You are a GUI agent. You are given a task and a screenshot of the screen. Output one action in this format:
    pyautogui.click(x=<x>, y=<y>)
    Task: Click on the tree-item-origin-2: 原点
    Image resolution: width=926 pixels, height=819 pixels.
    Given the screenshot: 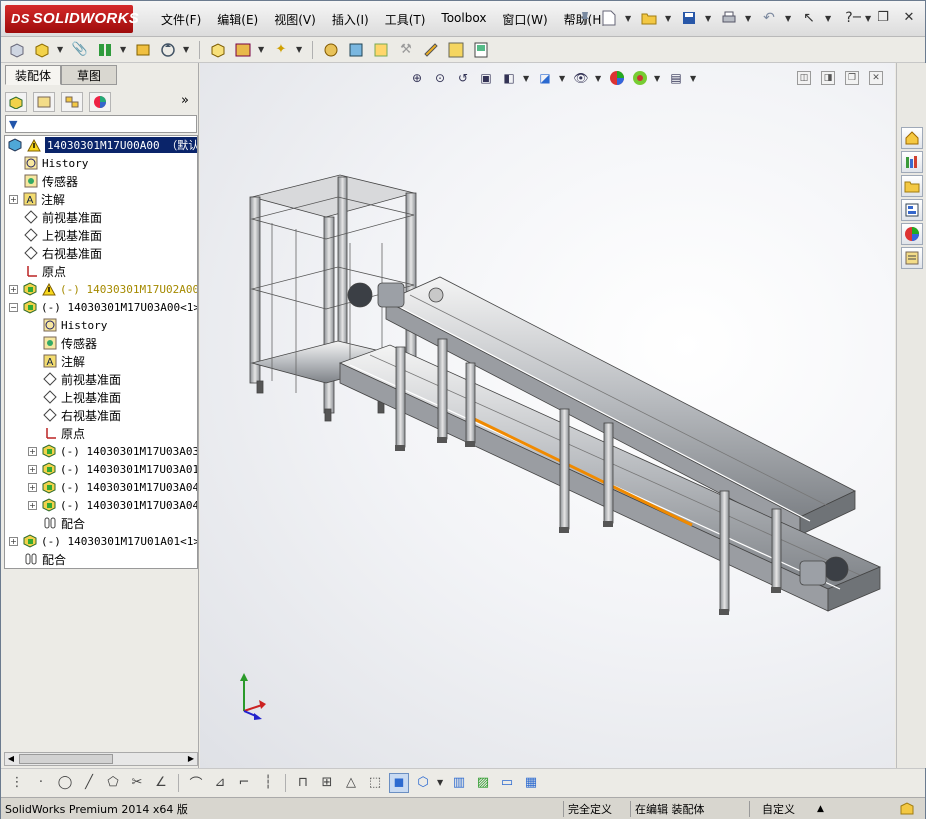 What is the action you would take?
    pyautogui.click(x=63, y=433)
    